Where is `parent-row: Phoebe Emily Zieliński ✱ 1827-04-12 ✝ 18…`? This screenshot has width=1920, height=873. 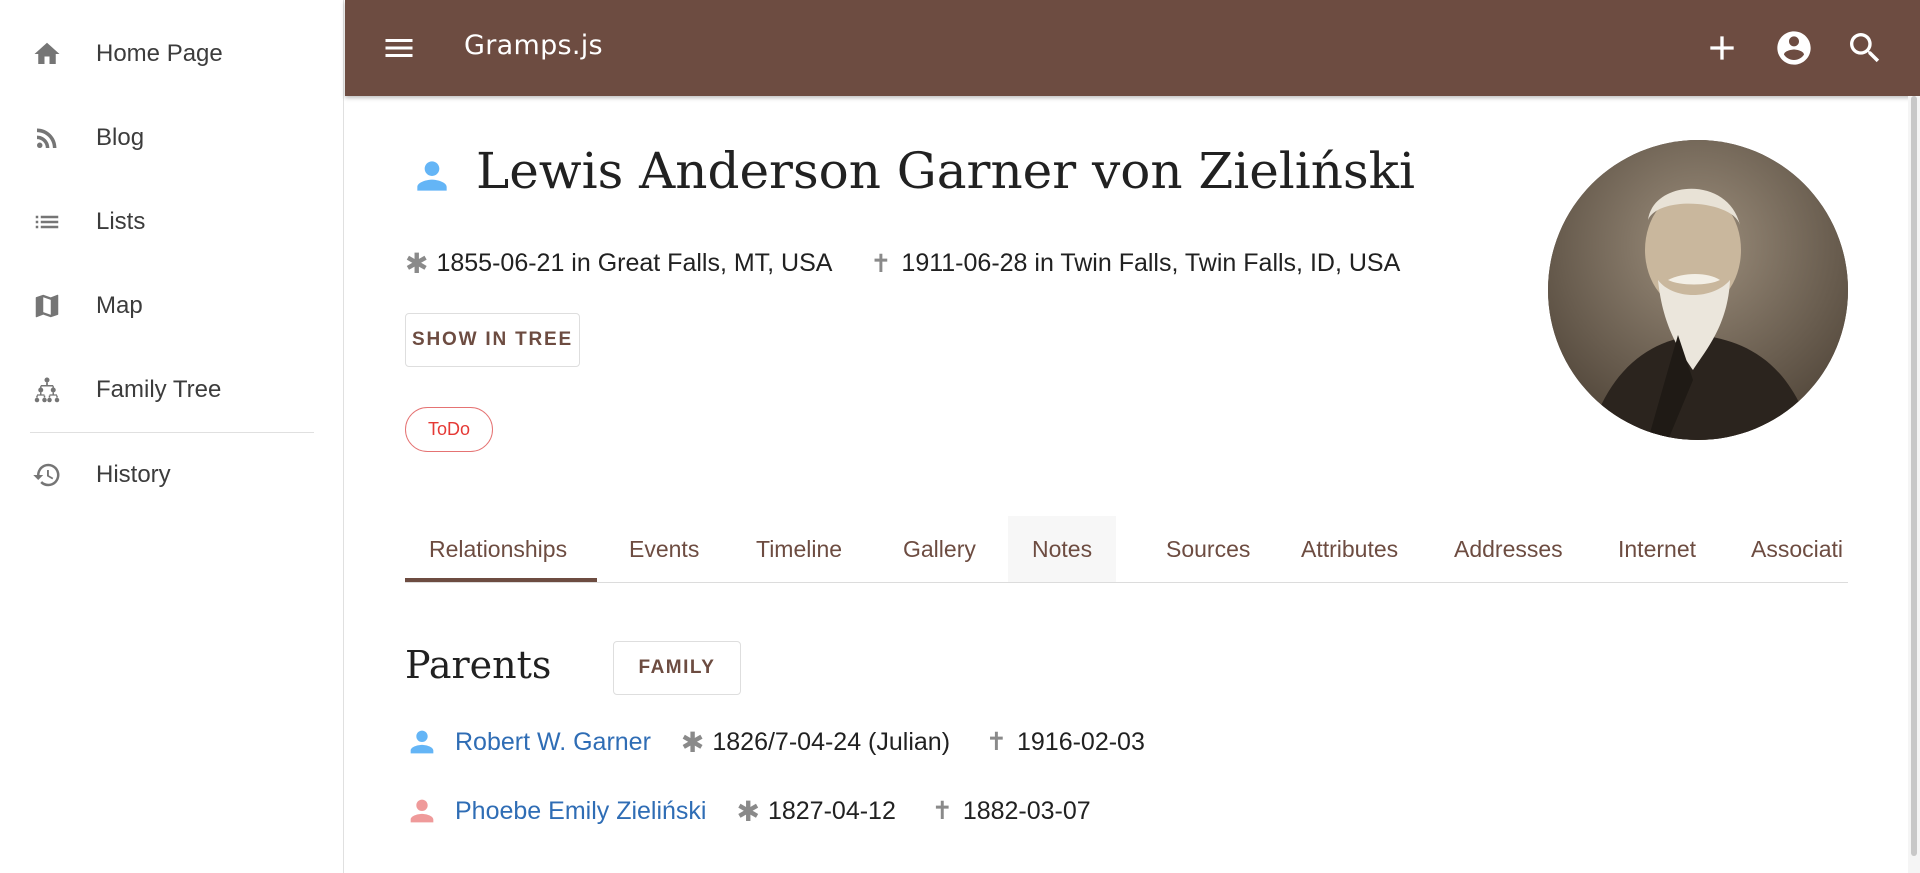
parent-row: Phoebe Emily Zieliński ✱ 1827-04-12 ✝ 18… is located at coordinates (748, 811).